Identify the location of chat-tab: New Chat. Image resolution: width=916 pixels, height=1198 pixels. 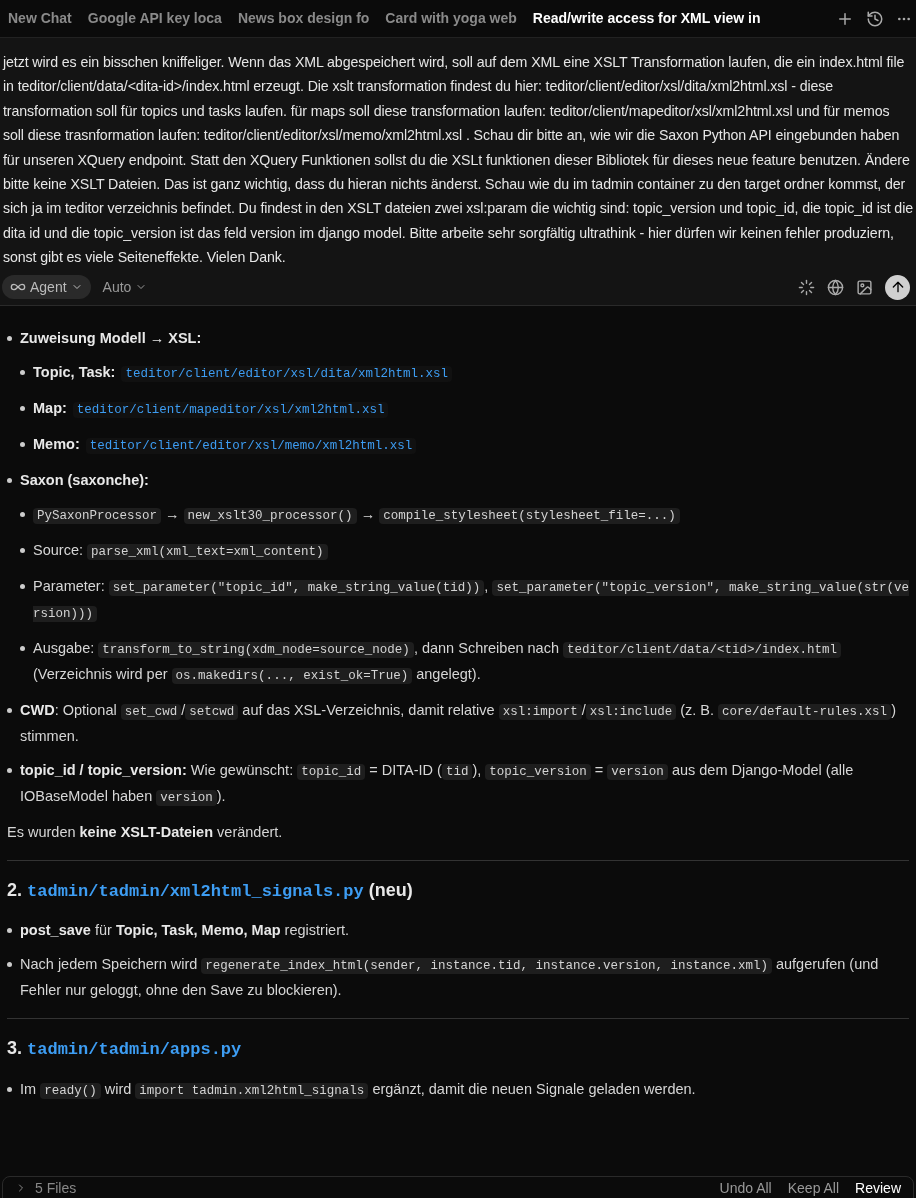
(40, 18).